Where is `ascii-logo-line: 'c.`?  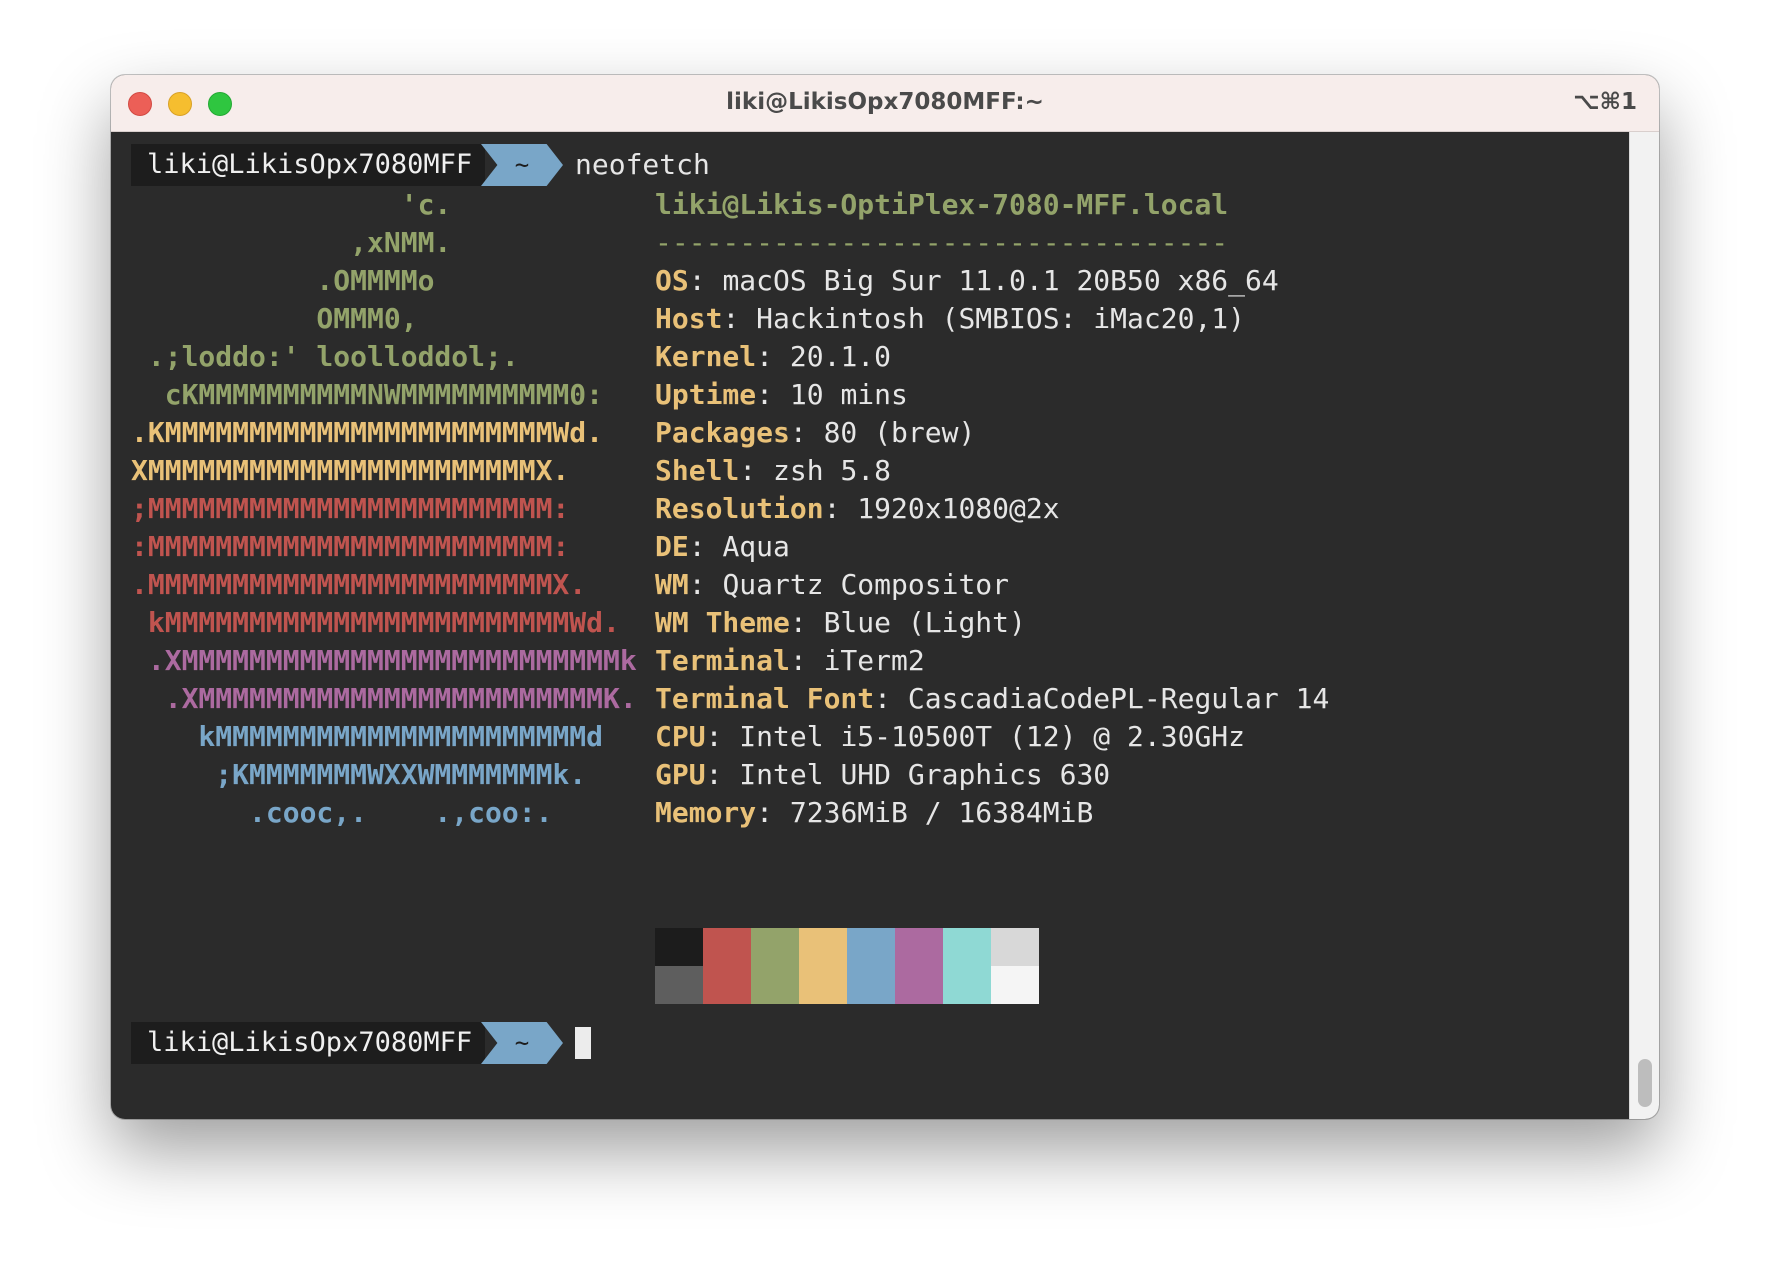
ascii-logo-line: 'c. is located at coordinates (291, 204).